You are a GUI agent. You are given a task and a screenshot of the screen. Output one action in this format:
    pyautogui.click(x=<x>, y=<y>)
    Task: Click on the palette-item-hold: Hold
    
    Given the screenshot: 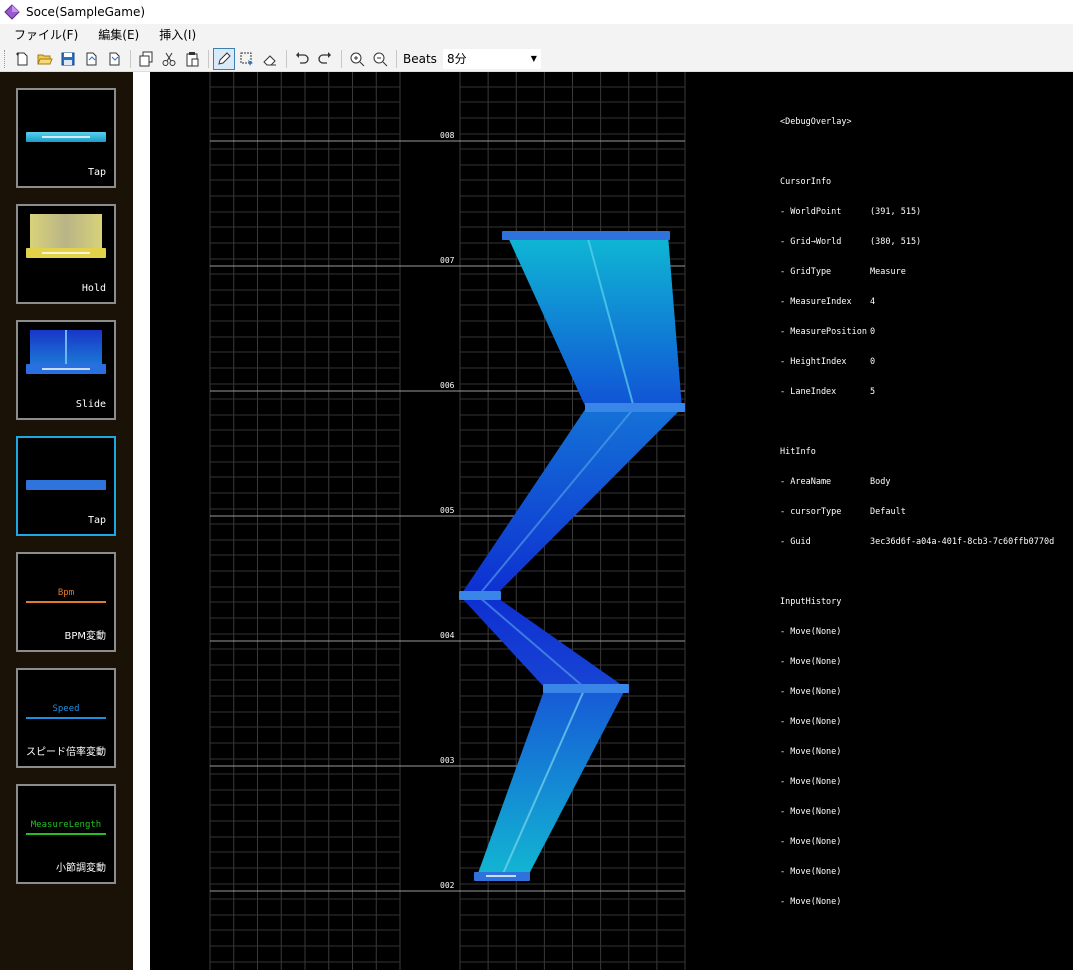 What is the action you would take?
    pyautogui.click(x=66, y=254)
    